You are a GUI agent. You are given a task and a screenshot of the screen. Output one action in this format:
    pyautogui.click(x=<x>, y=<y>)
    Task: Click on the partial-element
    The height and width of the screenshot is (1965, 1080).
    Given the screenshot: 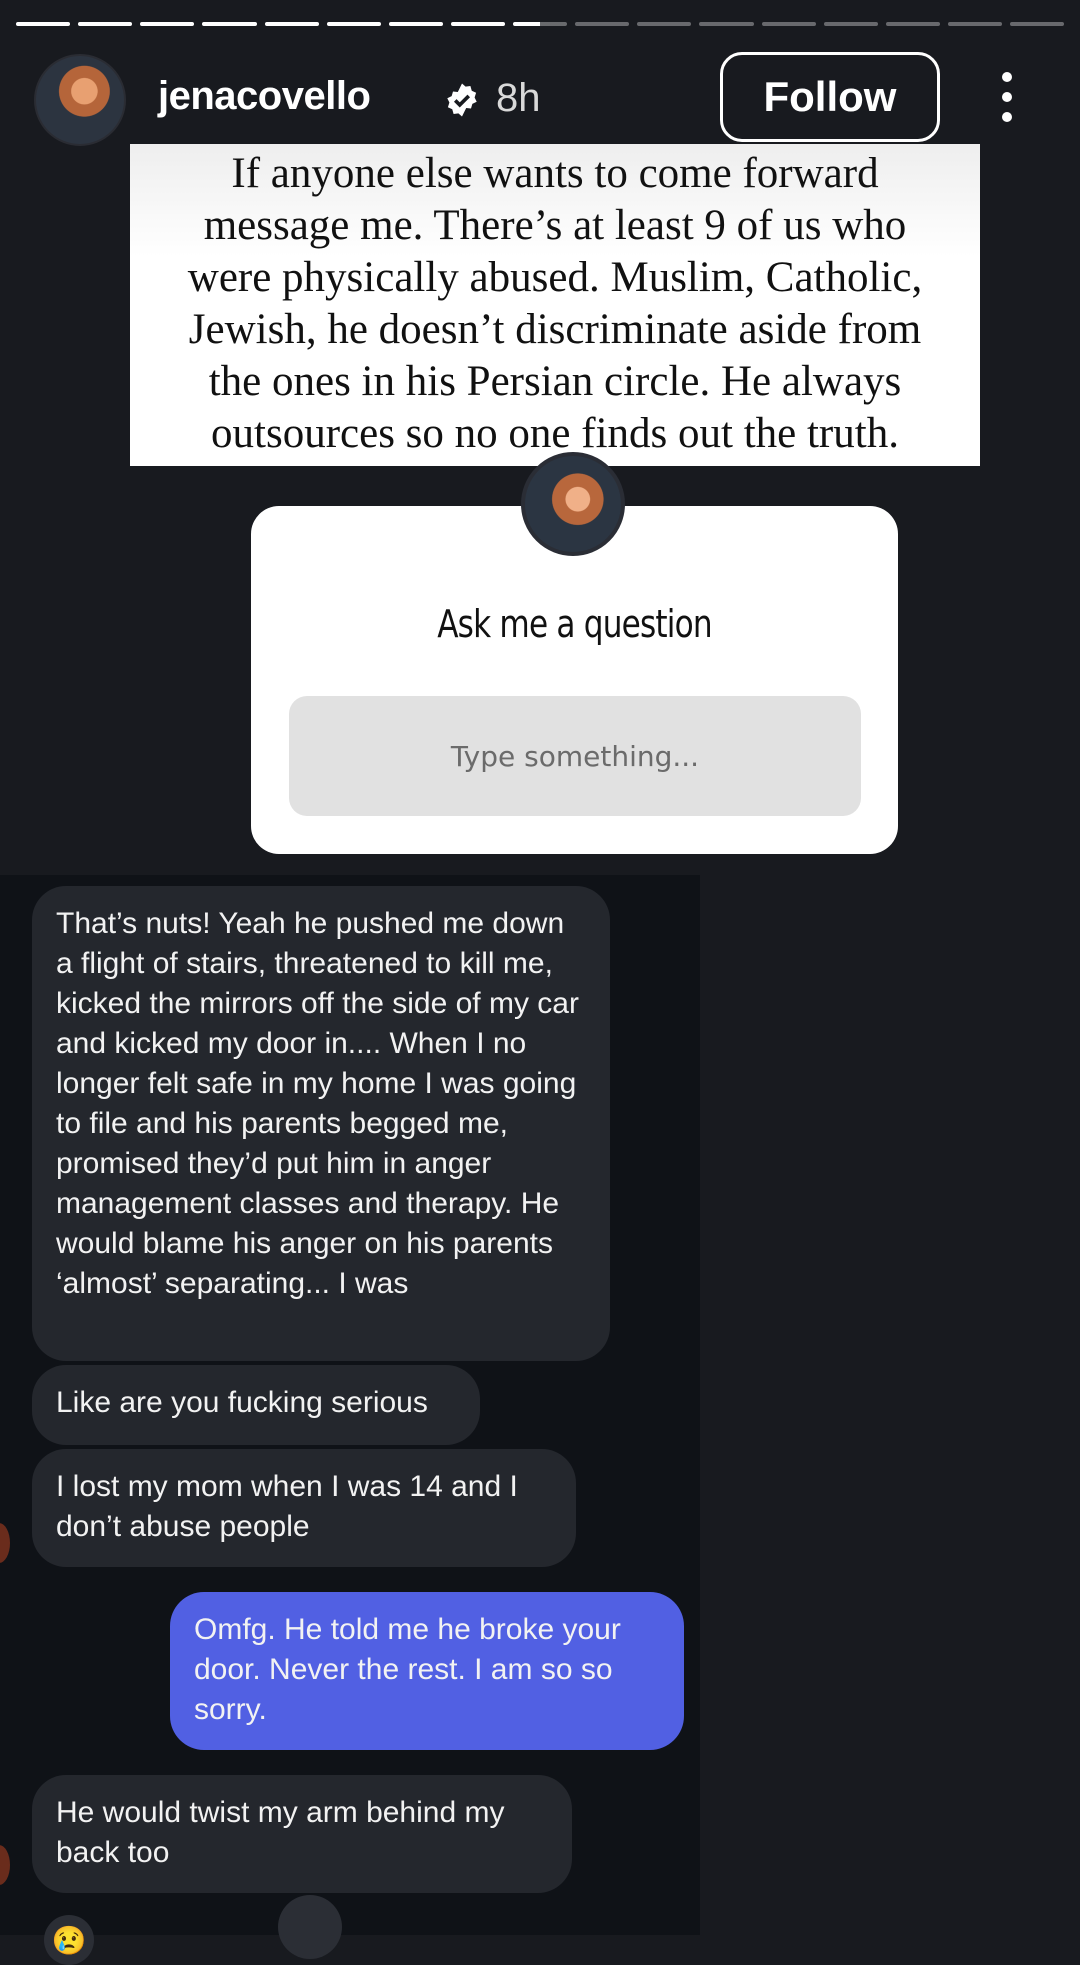 What is the action you would take?
    pyautogui.click(x=310, y=1927)
    